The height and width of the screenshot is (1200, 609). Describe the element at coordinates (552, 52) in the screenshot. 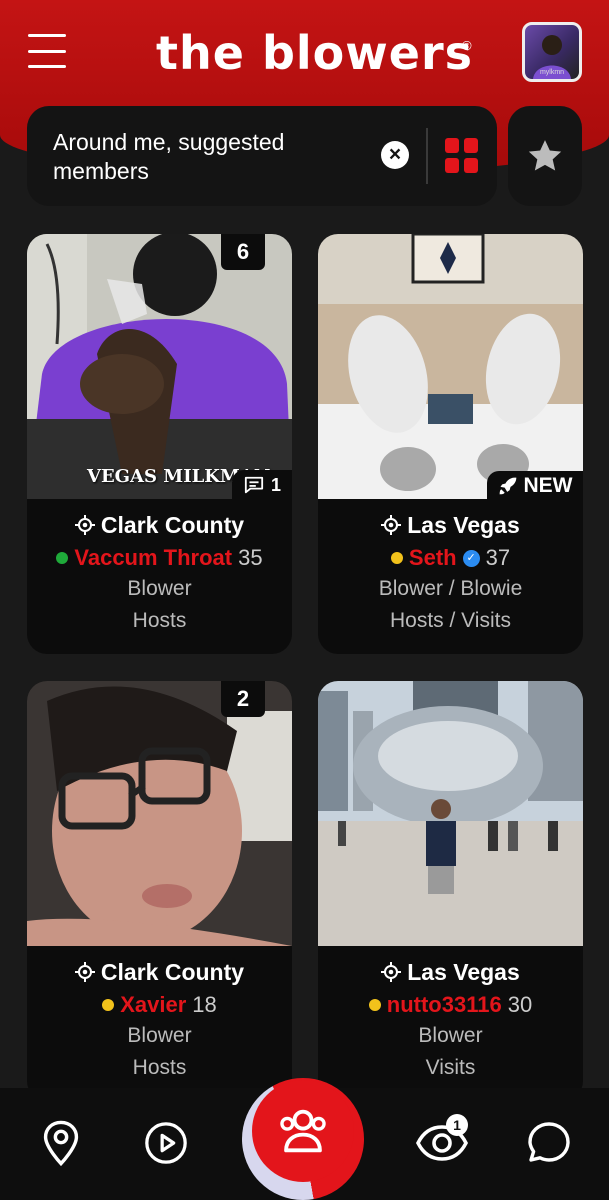

I see `avatar: mylkmn` at that location.